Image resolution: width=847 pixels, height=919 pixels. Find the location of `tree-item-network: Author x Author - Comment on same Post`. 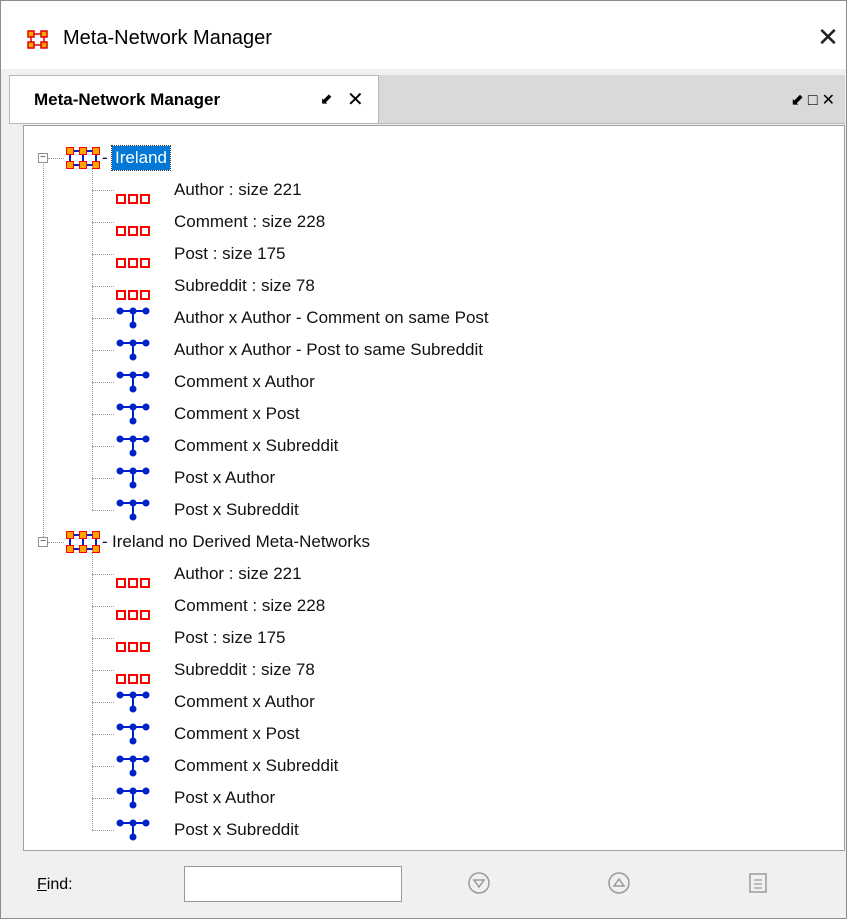

tree-item-network: Author x Author - Comment on same Post is located at coordinates (424, 318).